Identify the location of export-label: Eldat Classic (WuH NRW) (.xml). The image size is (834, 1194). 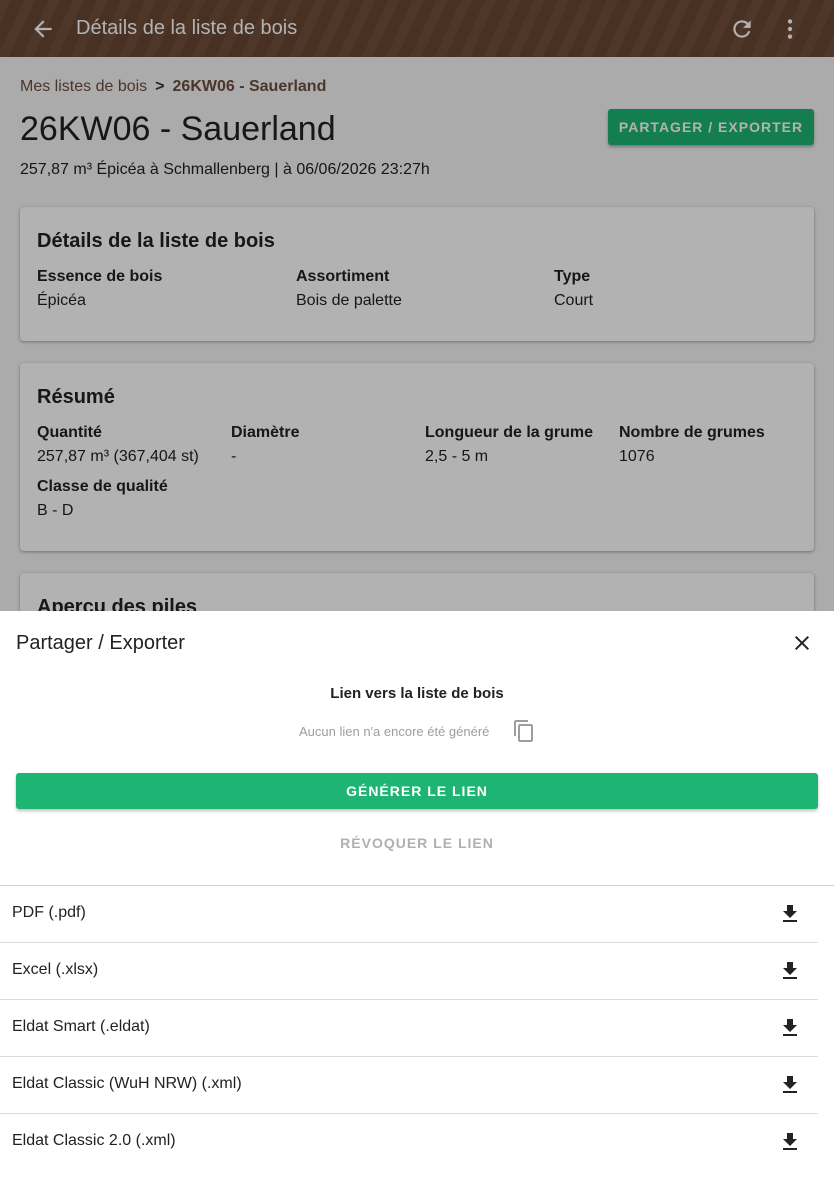
(127, 1083).